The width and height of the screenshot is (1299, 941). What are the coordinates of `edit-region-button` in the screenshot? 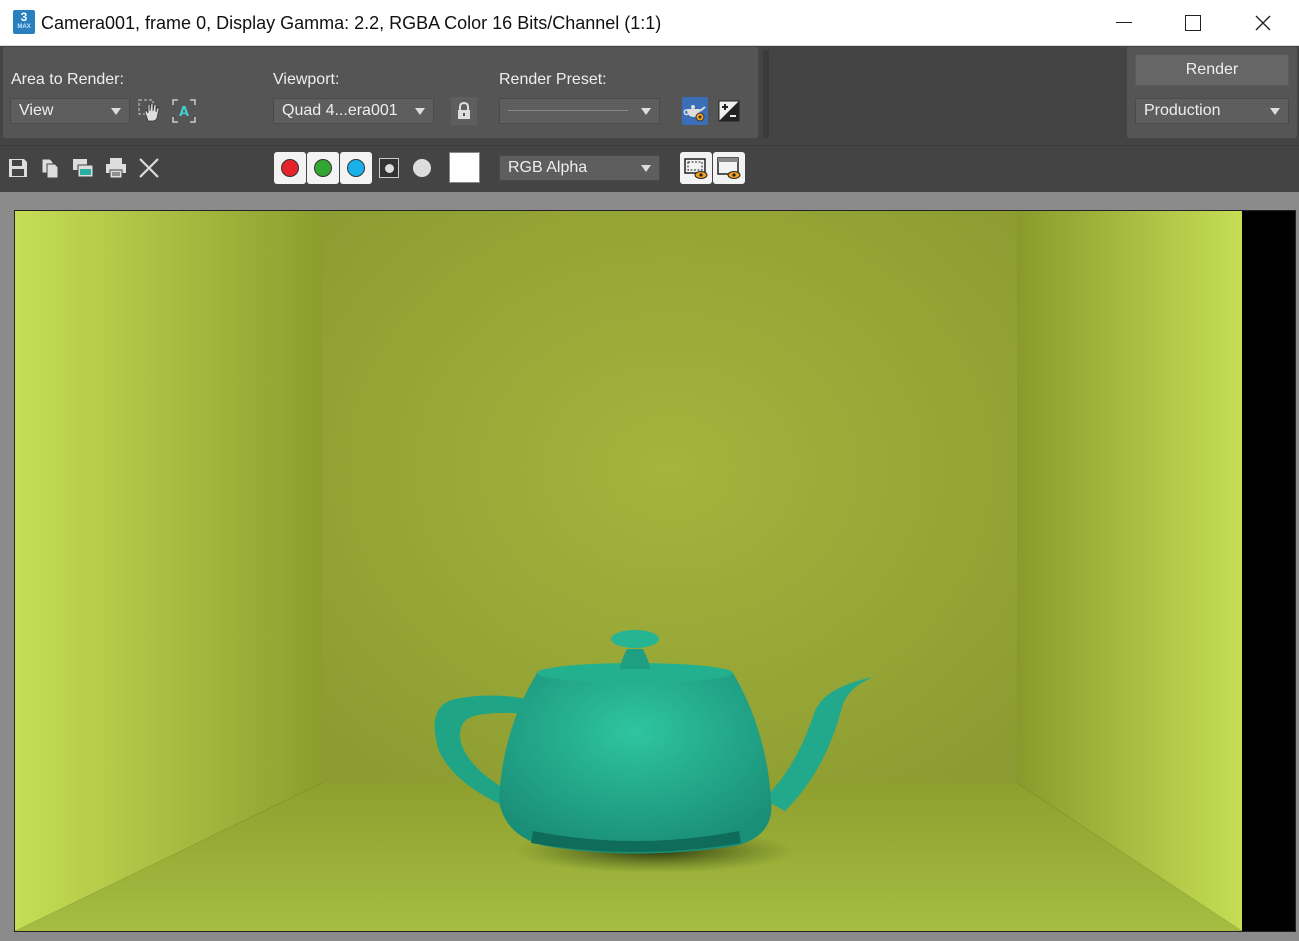 It's located at (150, 111).